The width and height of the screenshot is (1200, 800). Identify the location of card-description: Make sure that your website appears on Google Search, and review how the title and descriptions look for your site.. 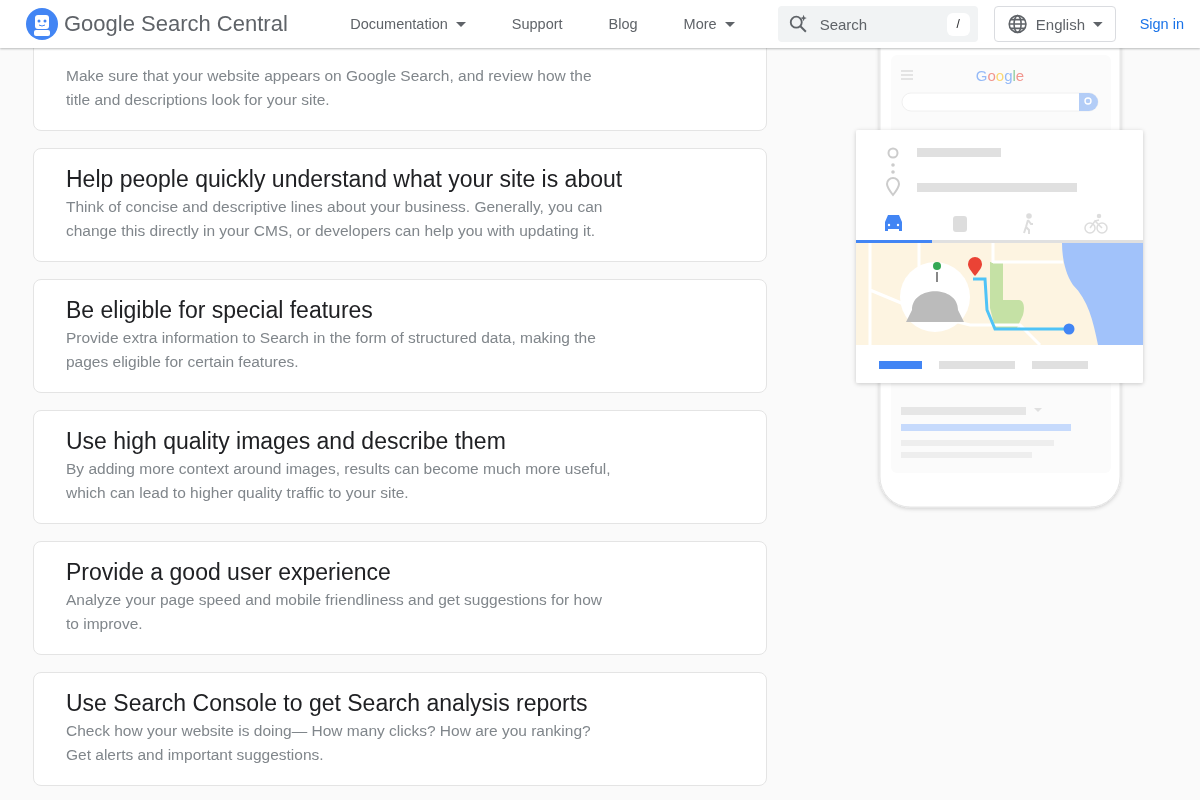
(329, 88).